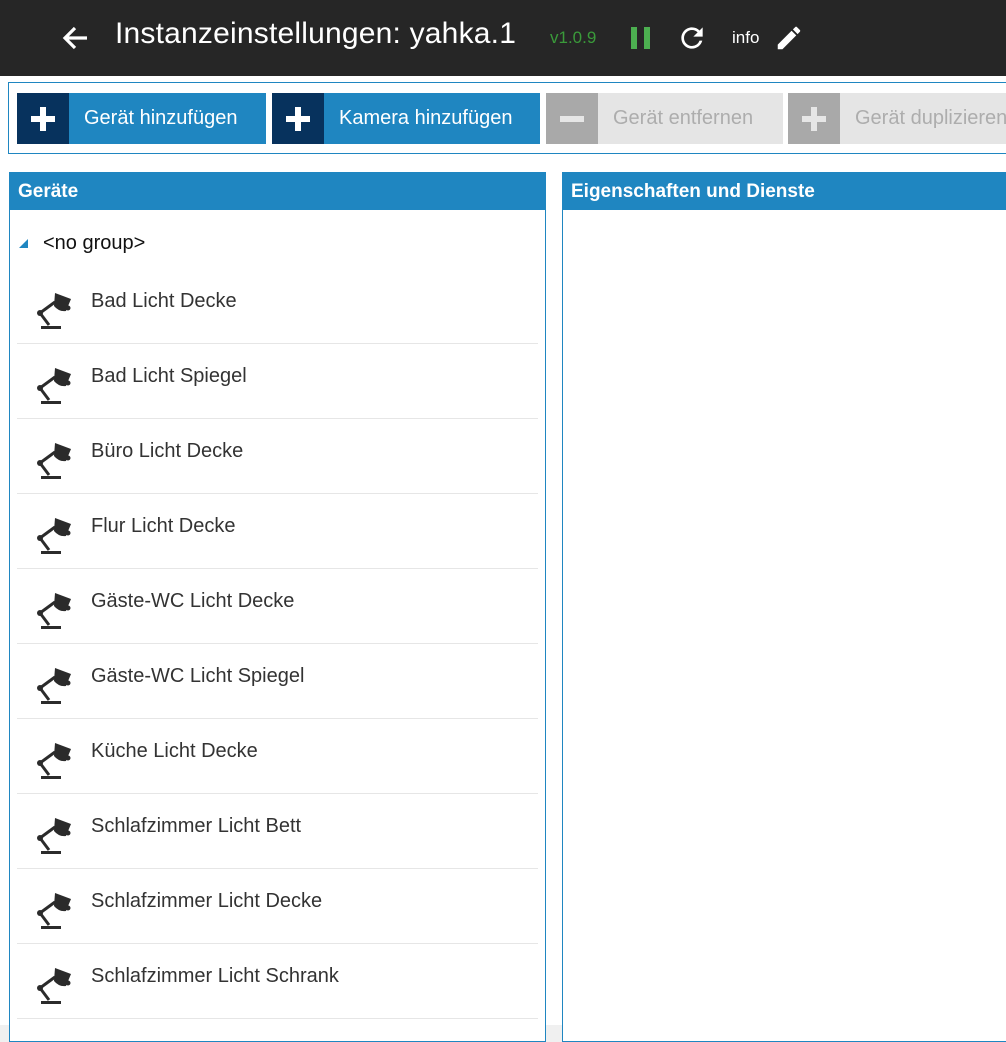  I want to click on device-label: Gäste-WC Licht Decke, so click(193, 601).